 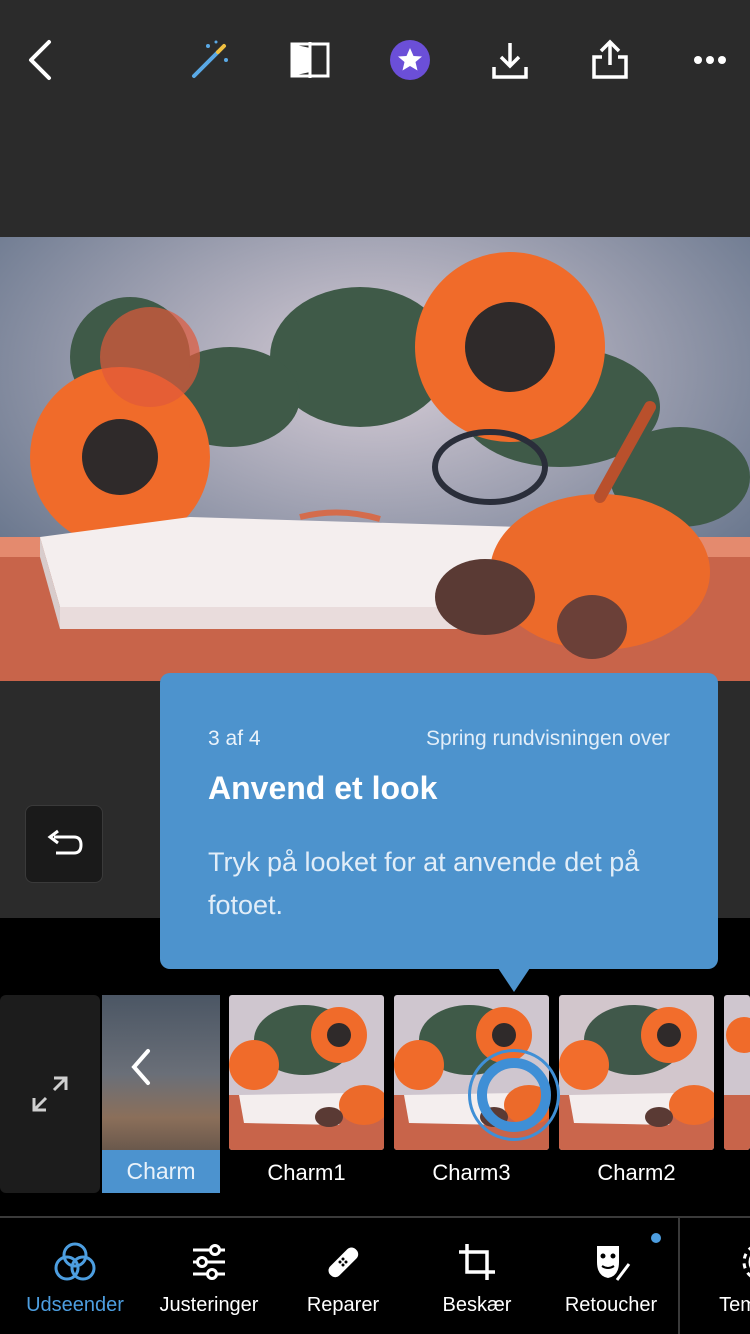 I want to click on chevron-left-icon, so click(x=140, y=1067).